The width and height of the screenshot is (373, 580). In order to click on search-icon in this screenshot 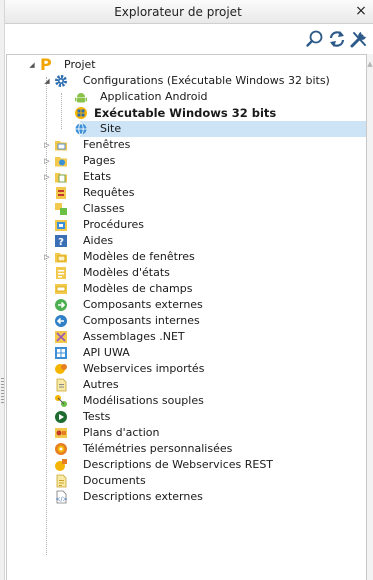, I will do `click(314, 38)`.